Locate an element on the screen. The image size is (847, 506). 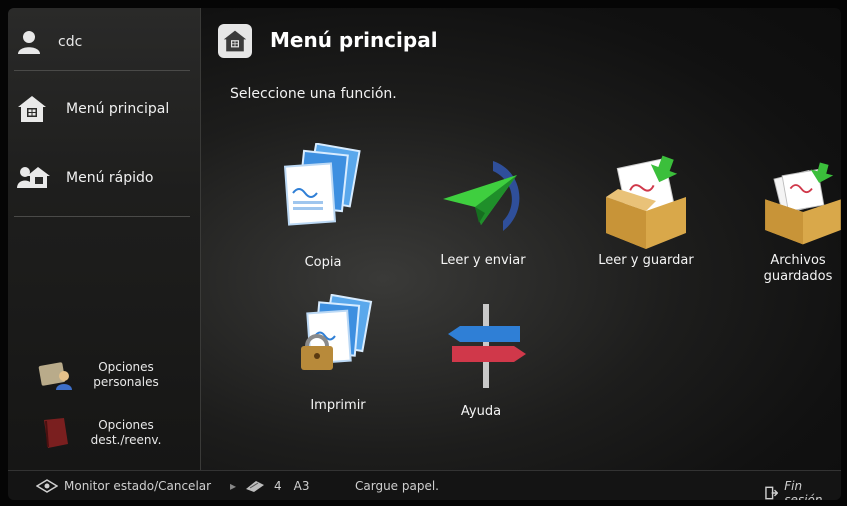
function-print: Imprimir is located at coordinates (338, 359).